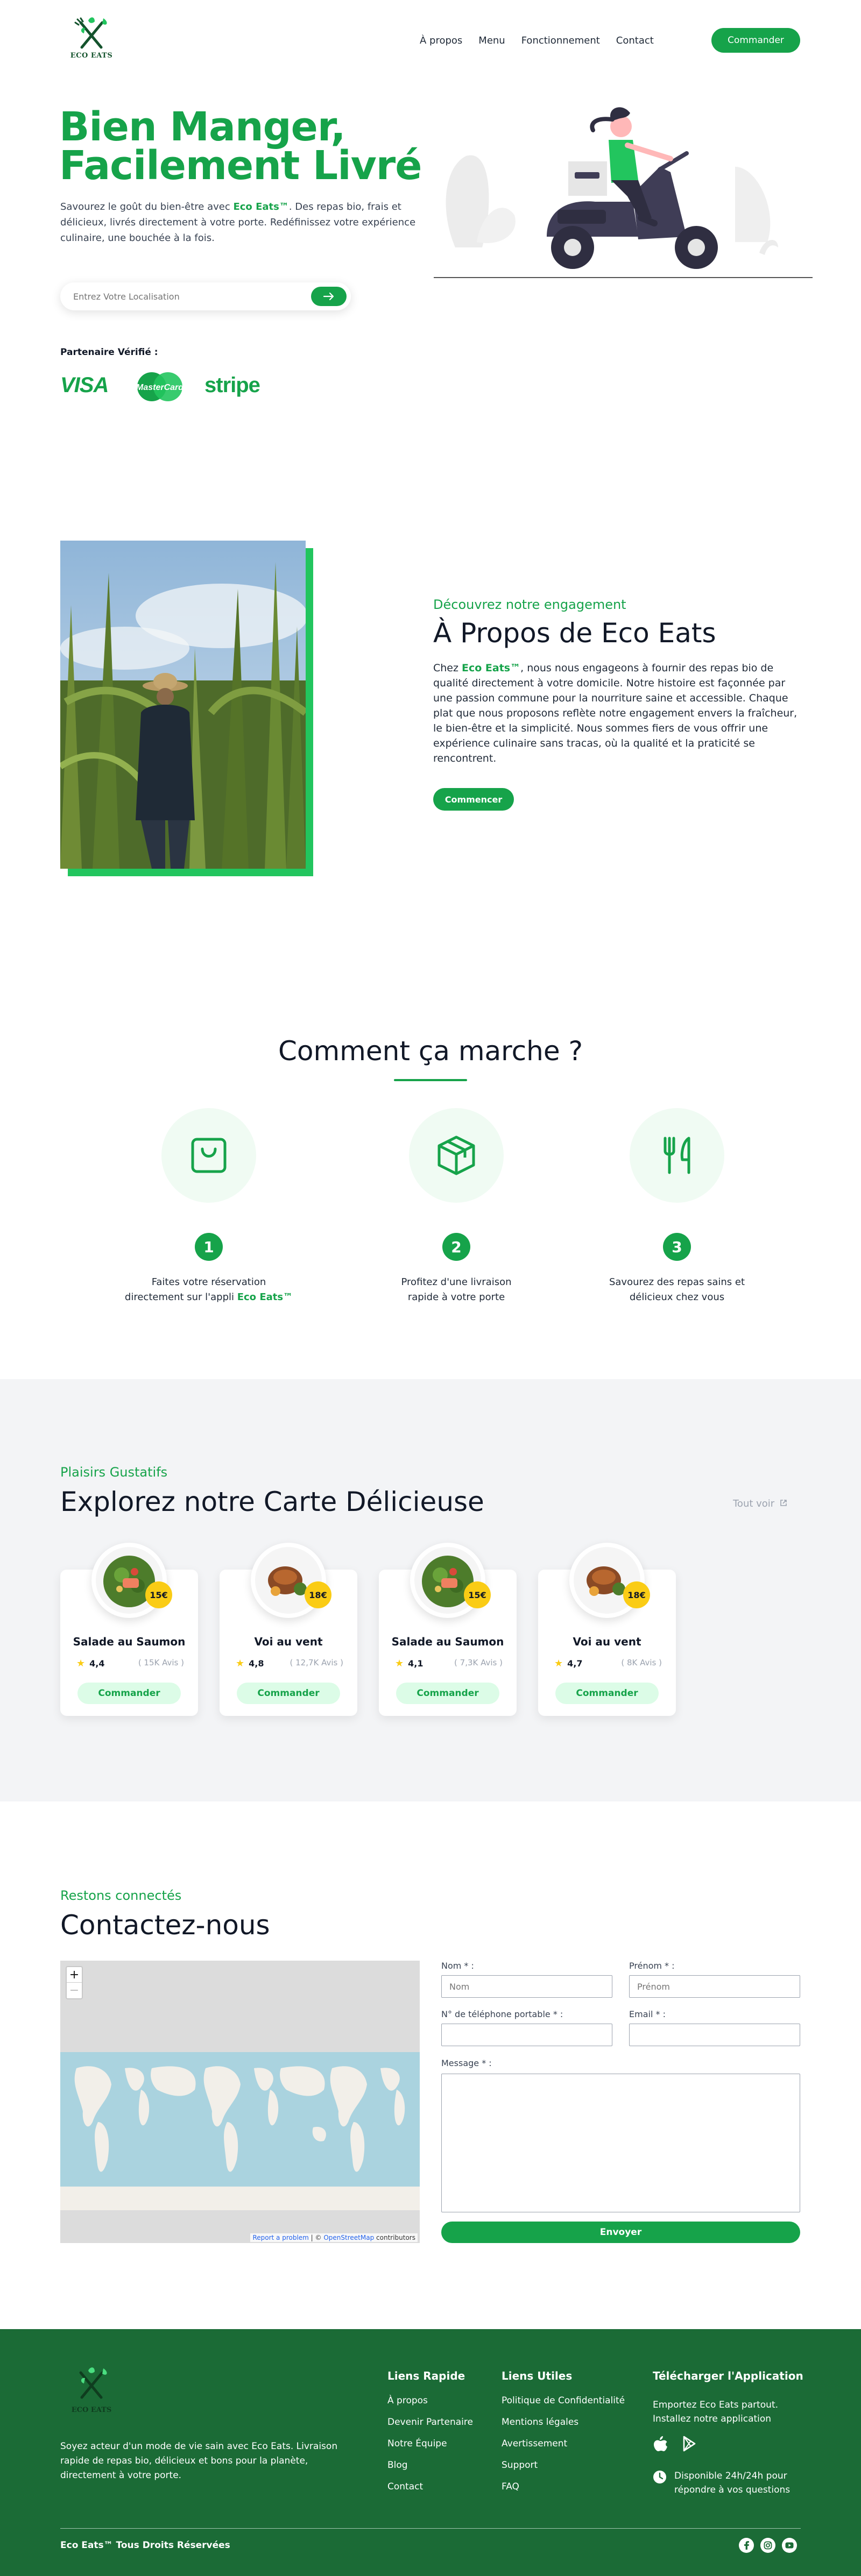 Image resolution: width=861 pixels, height=2576 pixels. What do you see at coordinates (265, 1297) in the screenshot?
I see `step-1-brand: Eco Eats™` at bounding box center [265, 1297].